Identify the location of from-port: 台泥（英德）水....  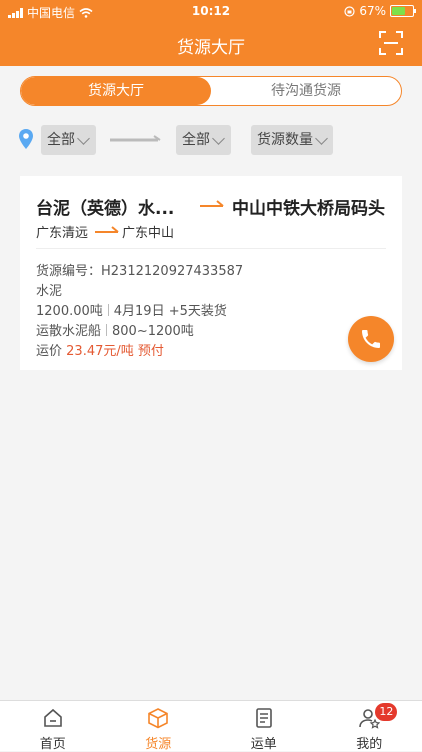
(105, 206).